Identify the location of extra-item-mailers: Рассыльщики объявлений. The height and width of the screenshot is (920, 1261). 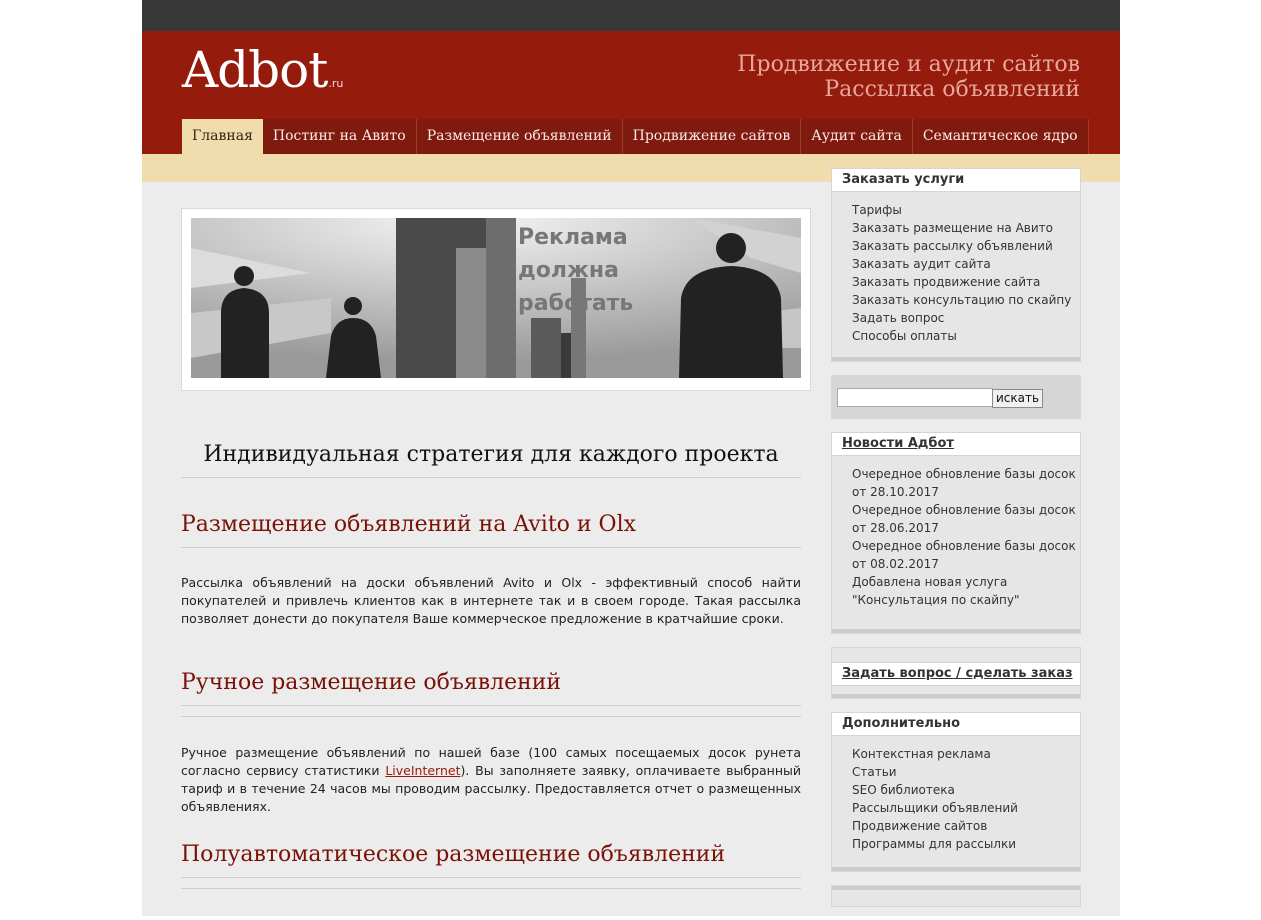
(966, 808).